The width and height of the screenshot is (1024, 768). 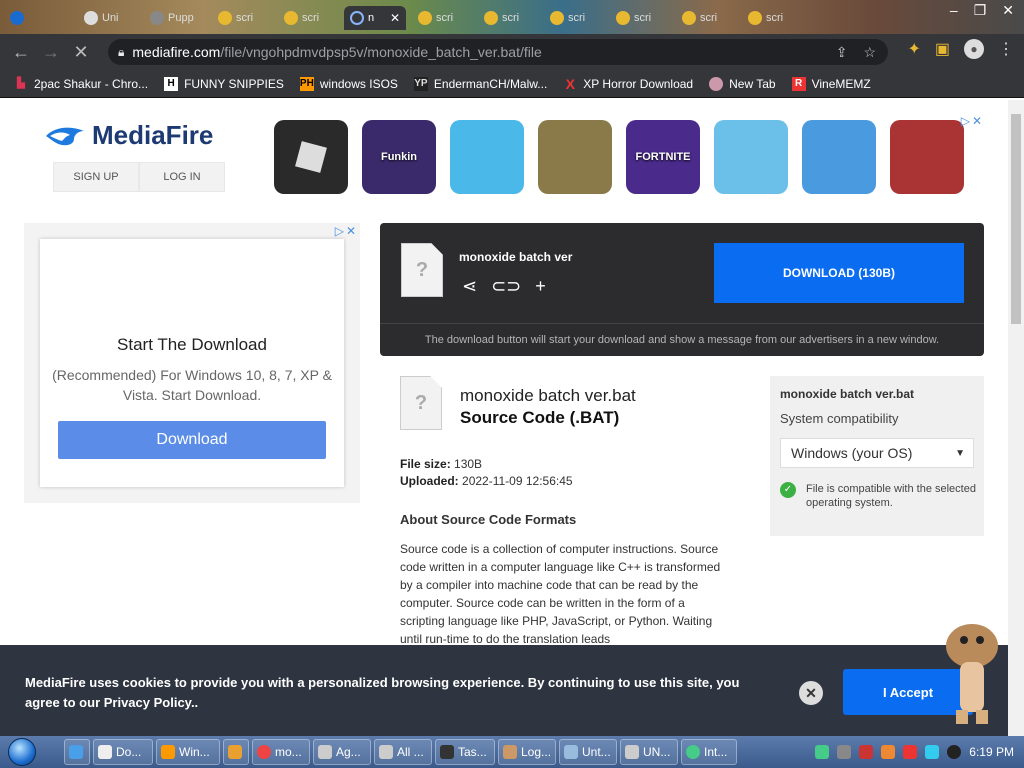 I want to click on page-scrollbar, so click(x=1016, y=418).